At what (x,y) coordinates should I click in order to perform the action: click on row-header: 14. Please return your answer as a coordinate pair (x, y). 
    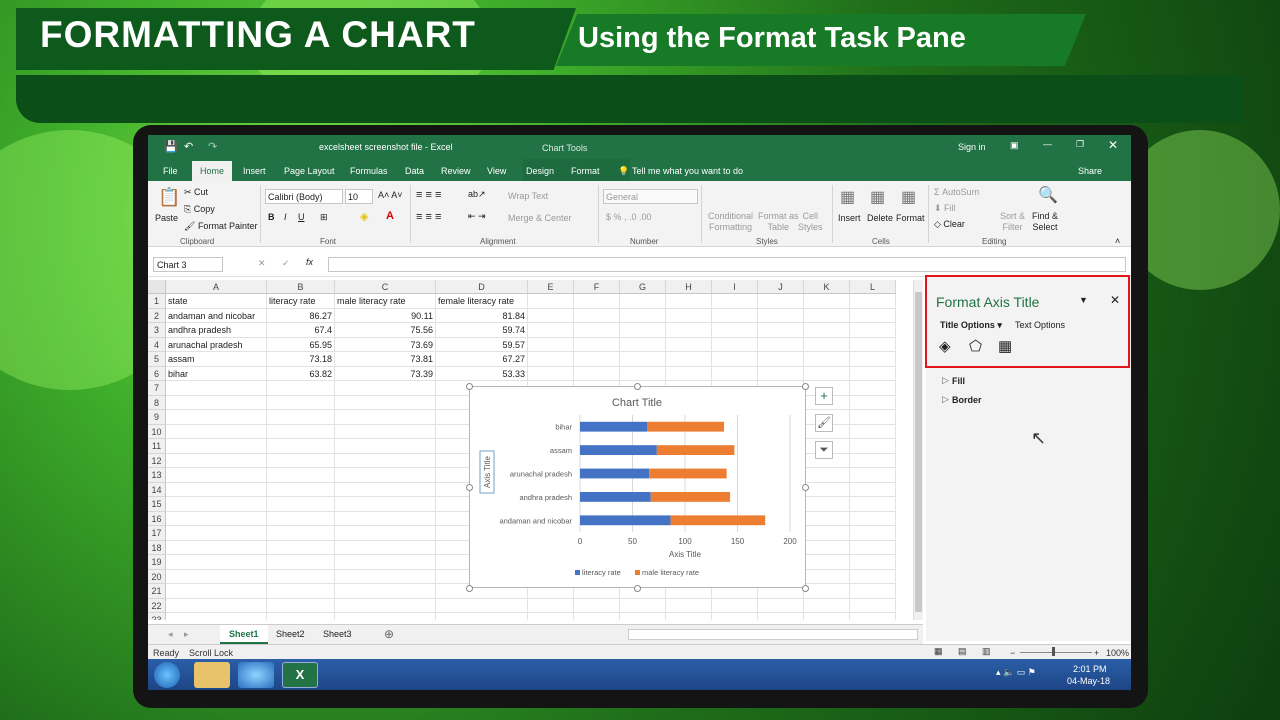
    Looking at the image, I should click on (157, 489).